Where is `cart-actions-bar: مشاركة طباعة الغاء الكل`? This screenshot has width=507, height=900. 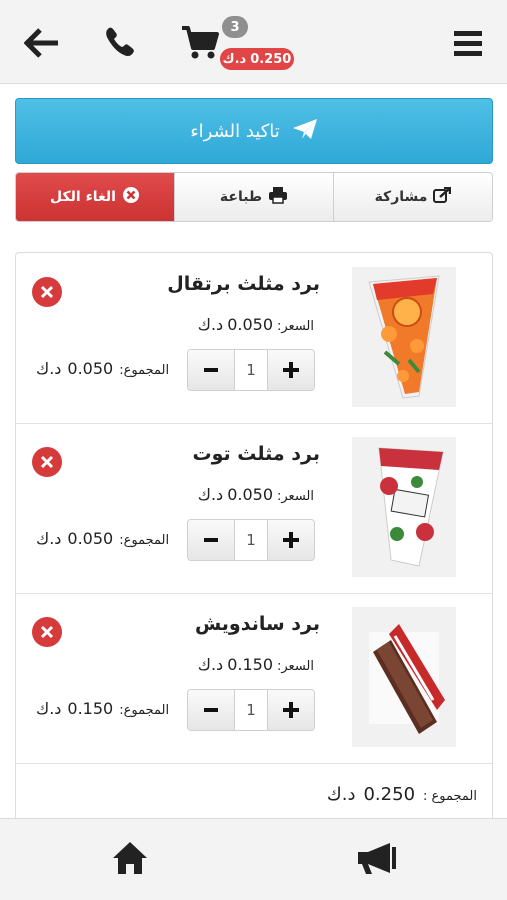
cart-actions-bar: مشاركة طباعة الغاء الكل is located at coordinates (254, 197).